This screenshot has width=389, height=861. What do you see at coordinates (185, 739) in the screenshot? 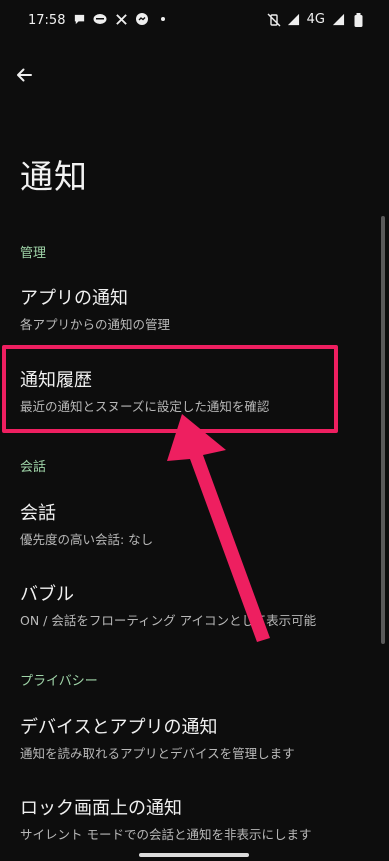
I see `device-app-notifications-item: デバイスとアプリの通知 通知を読み取れるアプリとデバイスを管理します` at bounding box center [185, 739].